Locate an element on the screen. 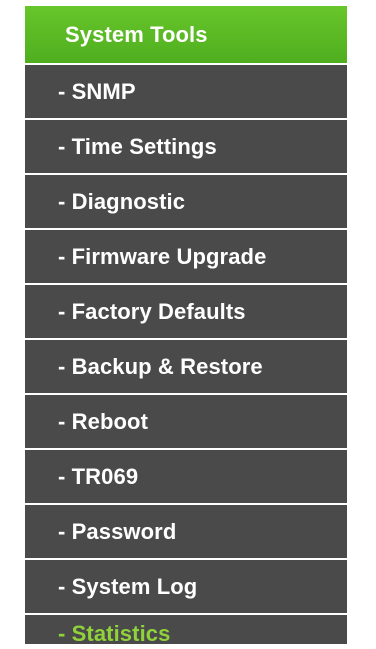  menu-item-label: - Factory Defaults is located at coordinates (152, 311).